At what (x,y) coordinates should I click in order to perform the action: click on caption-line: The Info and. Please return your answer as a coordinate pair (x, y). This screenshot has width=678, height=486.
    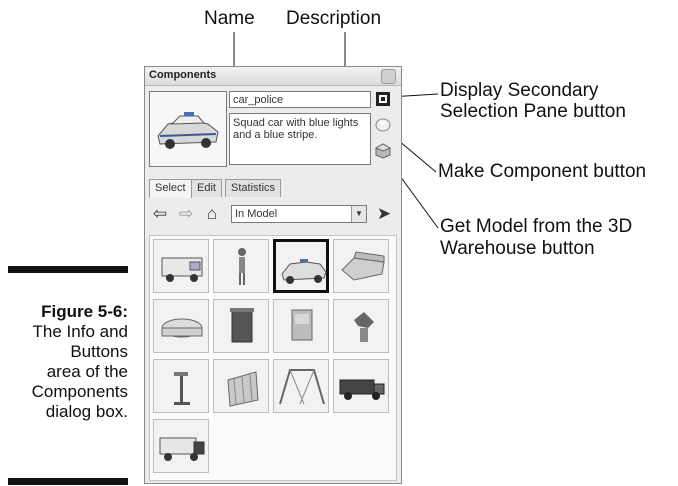
    Looking at the image, I should click on (80, 331).